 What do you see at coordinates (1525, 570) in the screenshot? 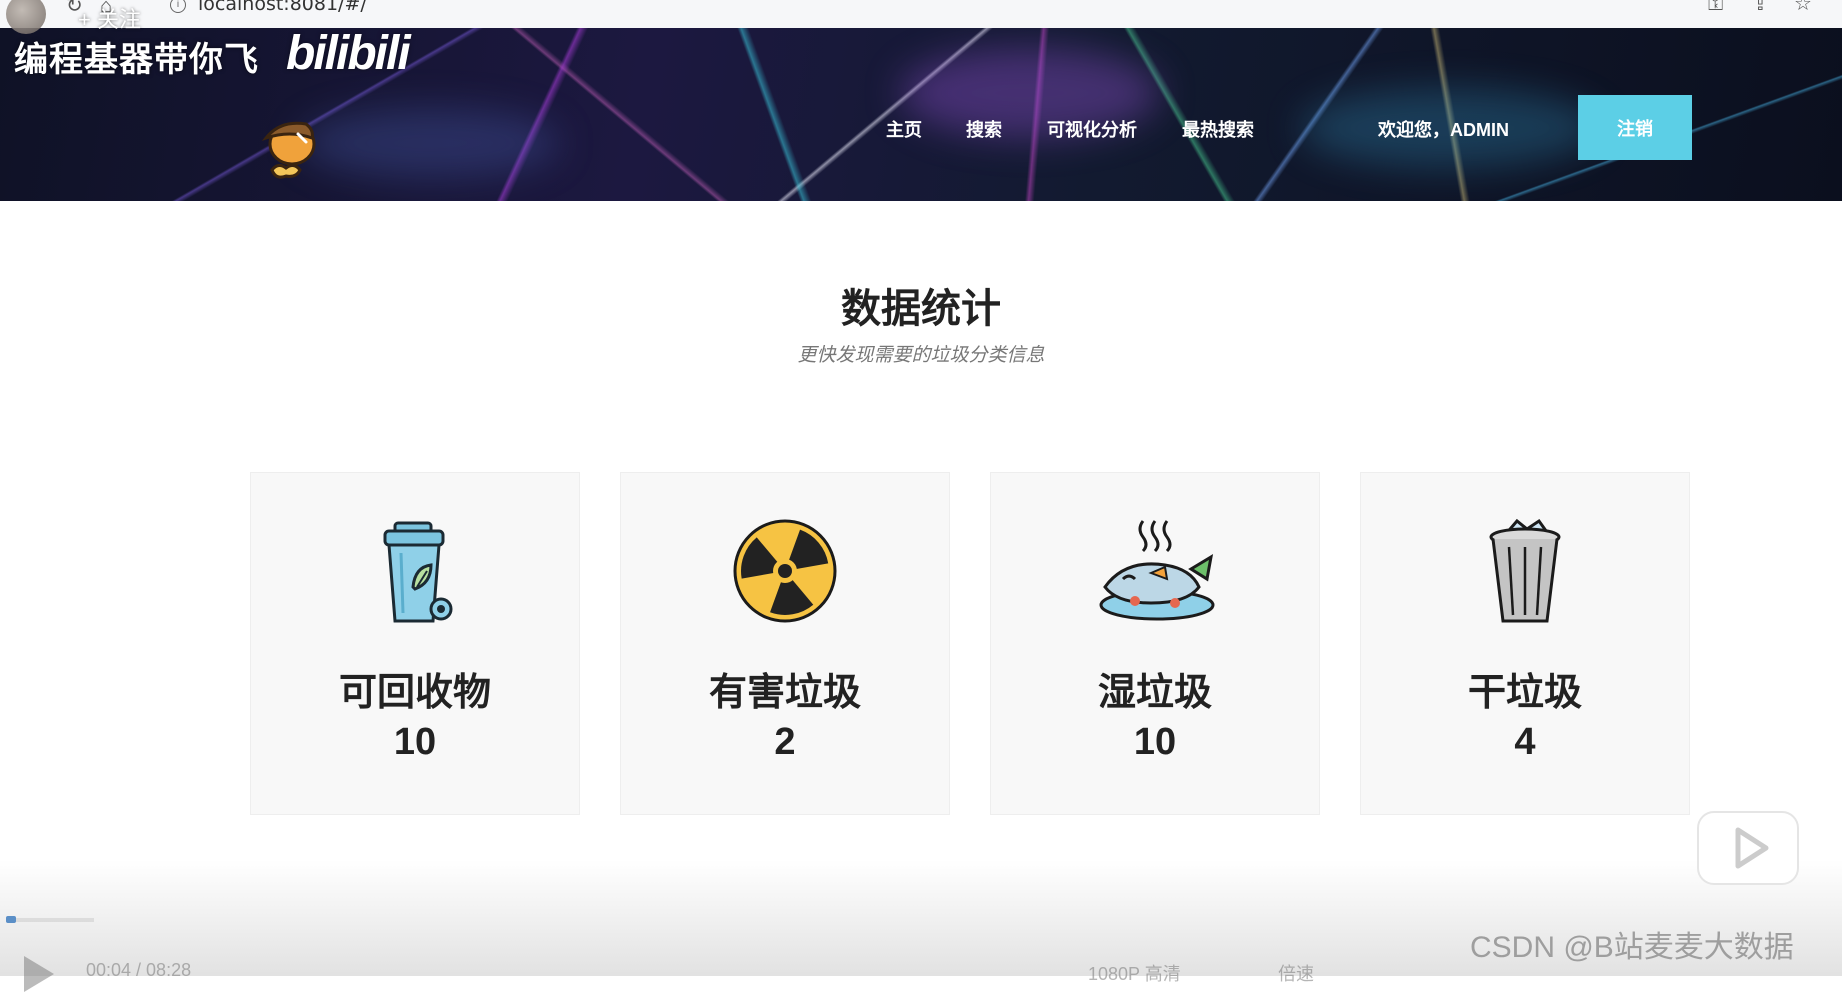
I see `trash-can-icon` at bounding box center [1525, 570].